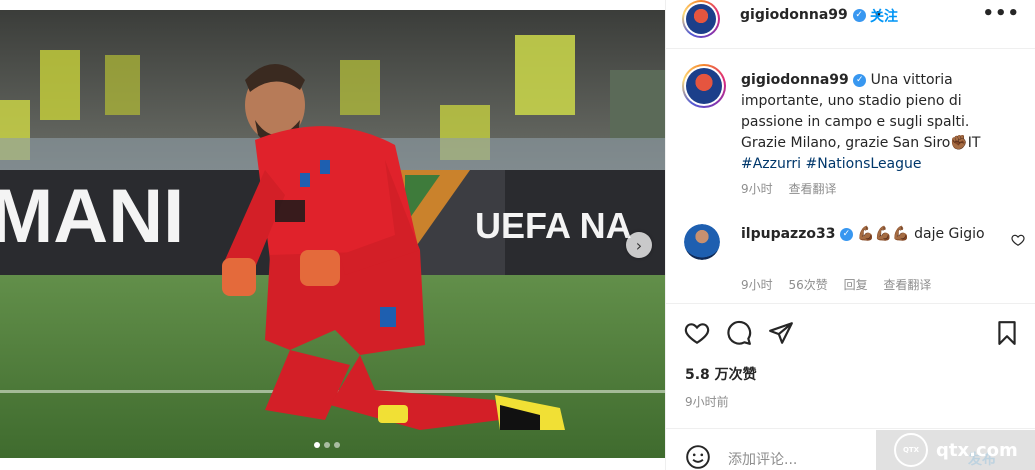 The height and width of the screenshot is (470, 1035). I want to click on top-strip, so click(332, 5).